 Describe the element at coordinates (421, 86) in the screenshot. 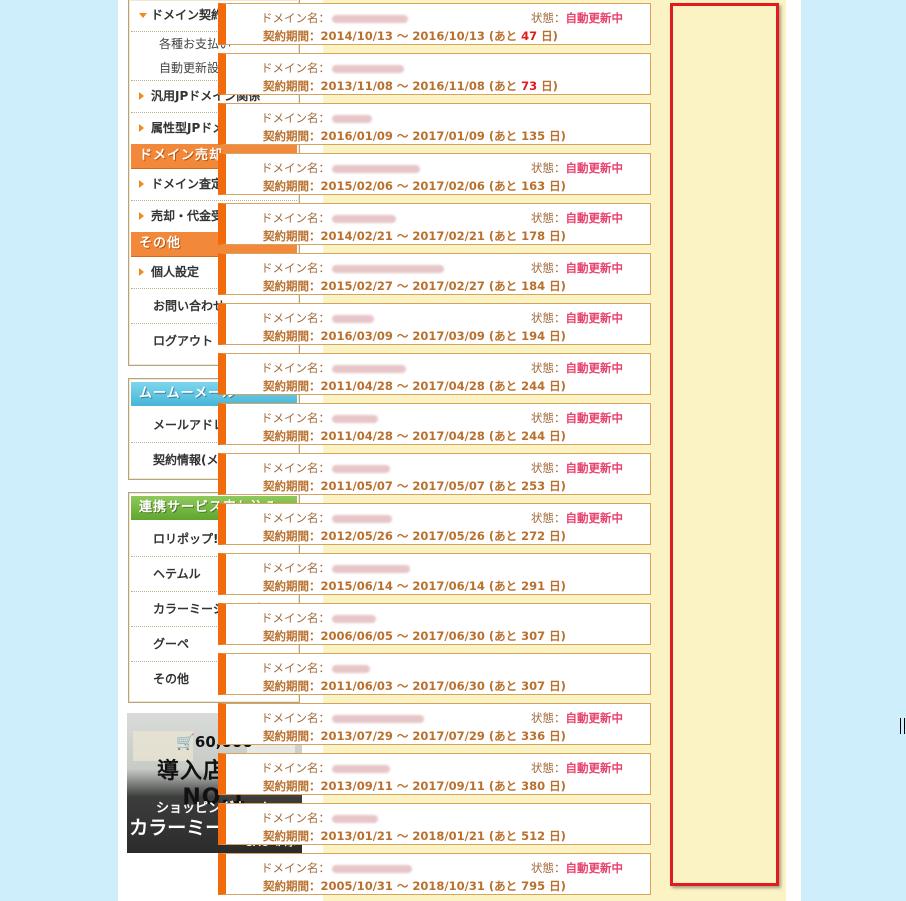

I see `contract-period-value: 2013/11/08 ～ 2016/11/08 (あと` at that location.